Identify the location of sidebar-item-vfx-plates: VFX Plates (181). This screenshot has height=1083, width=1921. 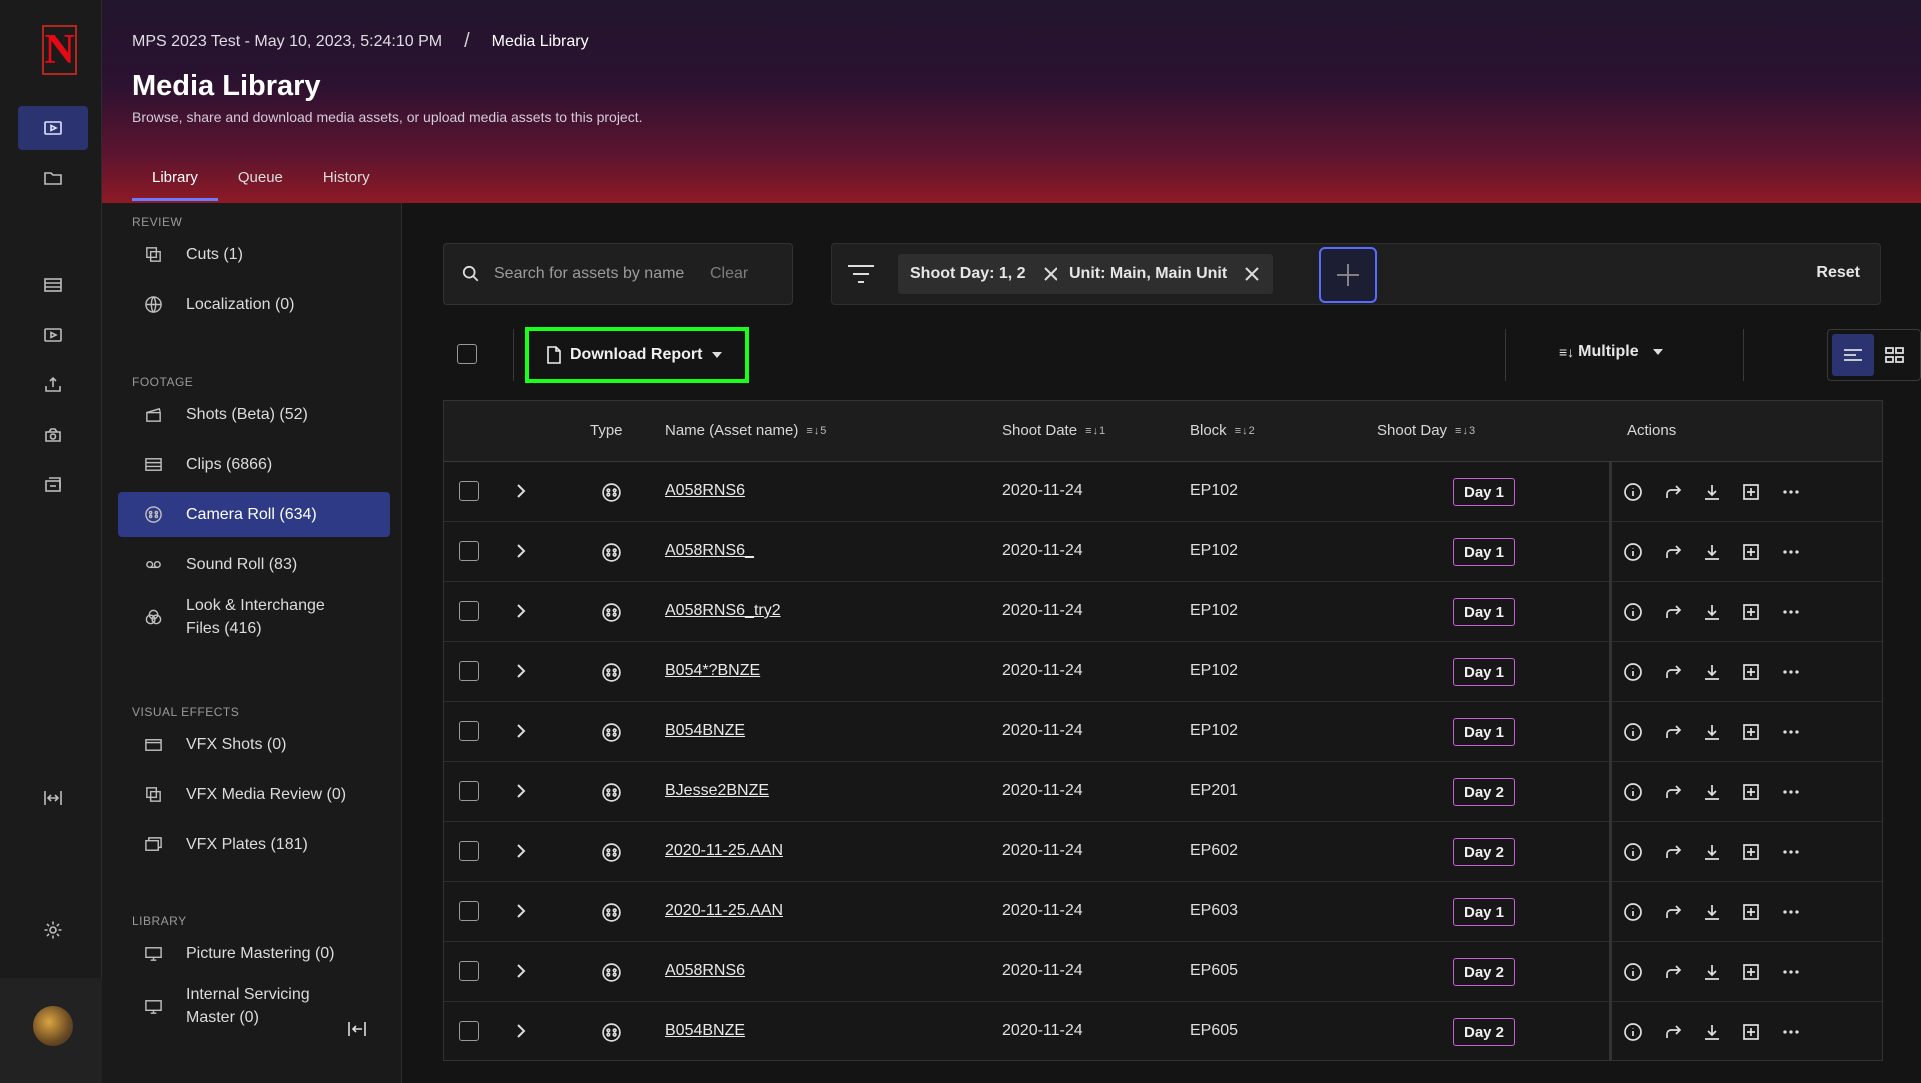
(254, 844).